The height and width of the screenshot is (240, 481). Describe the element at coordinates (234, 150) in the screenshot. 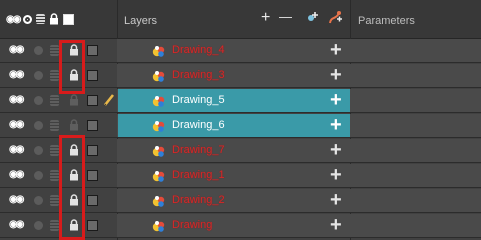

I see `layer-name-cell: Drawing_7 +` at that location.